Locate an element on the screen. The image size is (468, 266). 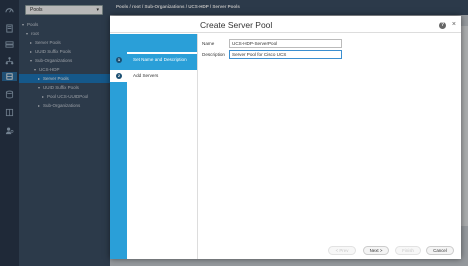
finish-button: Finish is located at coordinates (408, 250).